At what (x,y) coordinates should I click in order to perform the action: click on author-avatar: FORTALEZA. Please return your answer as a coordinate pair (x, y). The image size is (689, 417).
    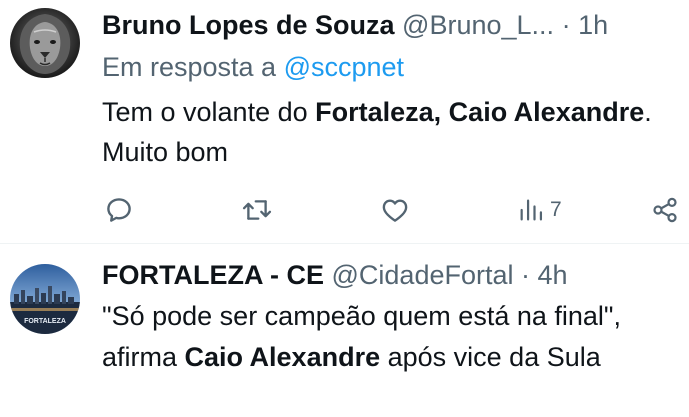
    Looking at the image, I should click on (45, 299).